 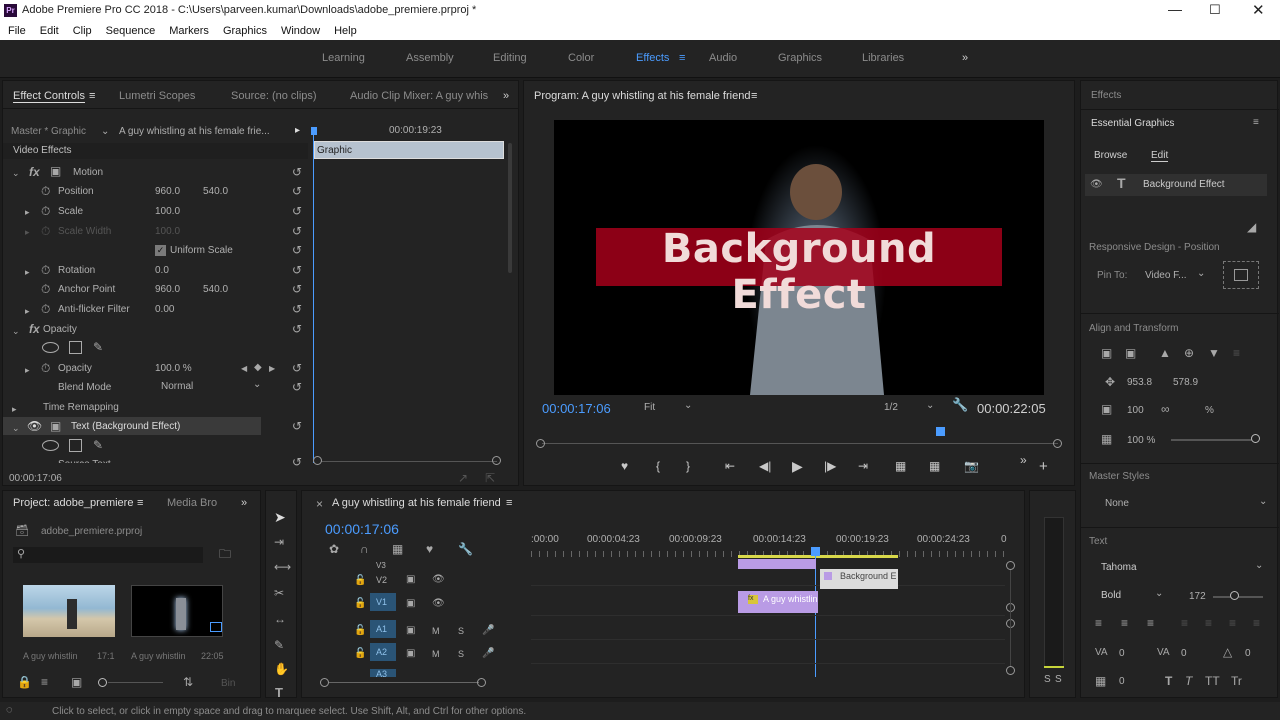 I want to click on timeline-h-scrollbar, so click(x=404, y=682).